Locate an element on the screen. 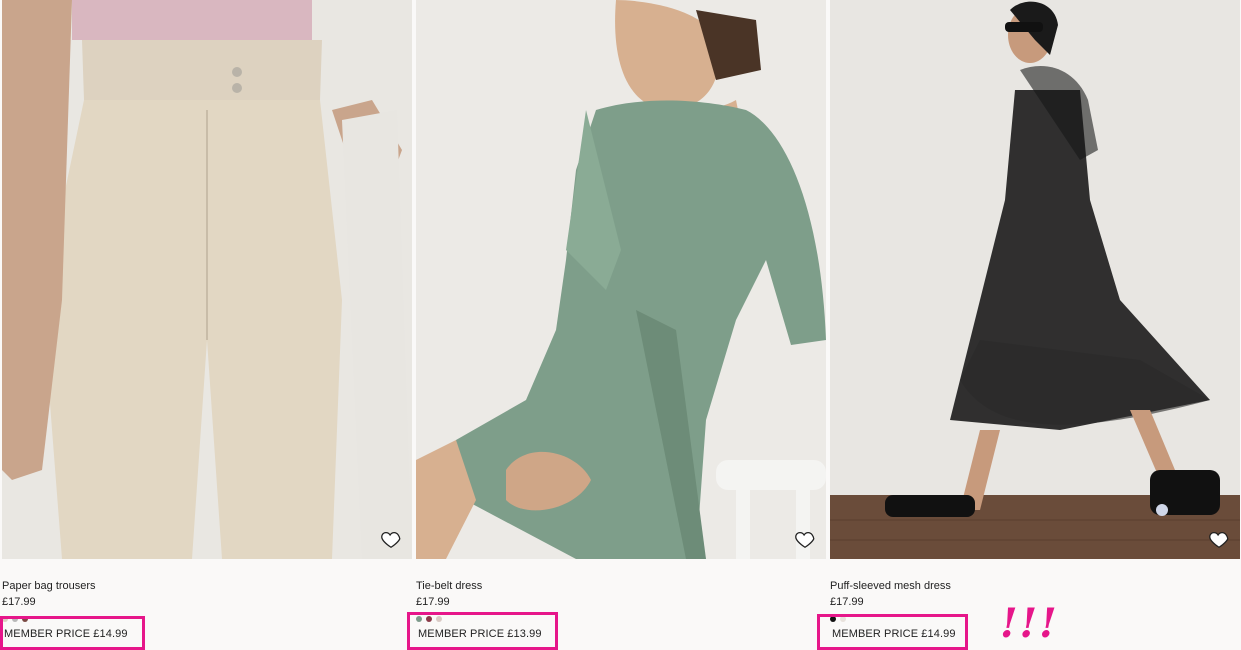 The width and height of the screenshot is (1241, 650). member-price: MEMBER PRICE £13.99 is located at coordinates (480, 634).